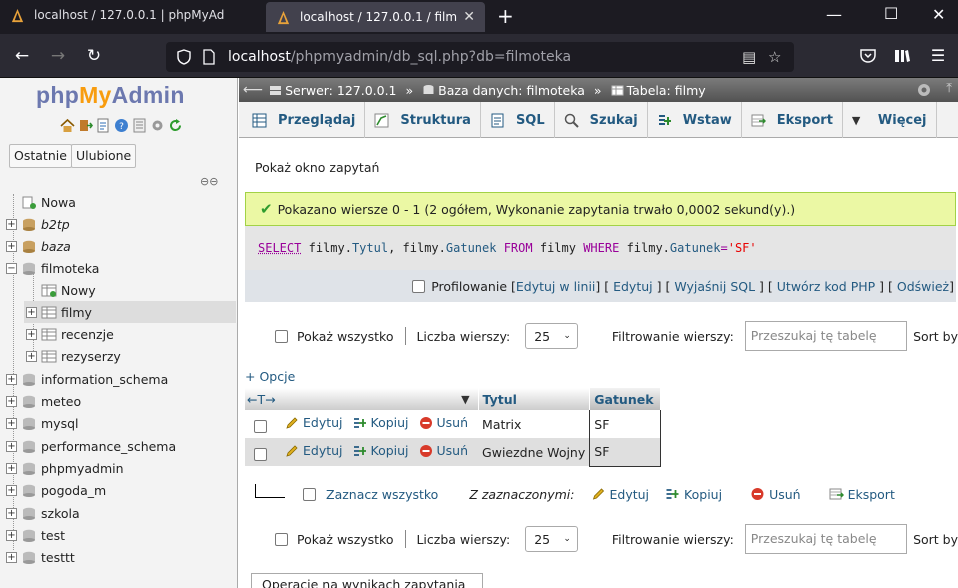 The image size is (958, 588). Describe the element at coordinates (110, 95) in the screenshot. I see `phpmyadmin-logo: phpMyAdmin` at that location.